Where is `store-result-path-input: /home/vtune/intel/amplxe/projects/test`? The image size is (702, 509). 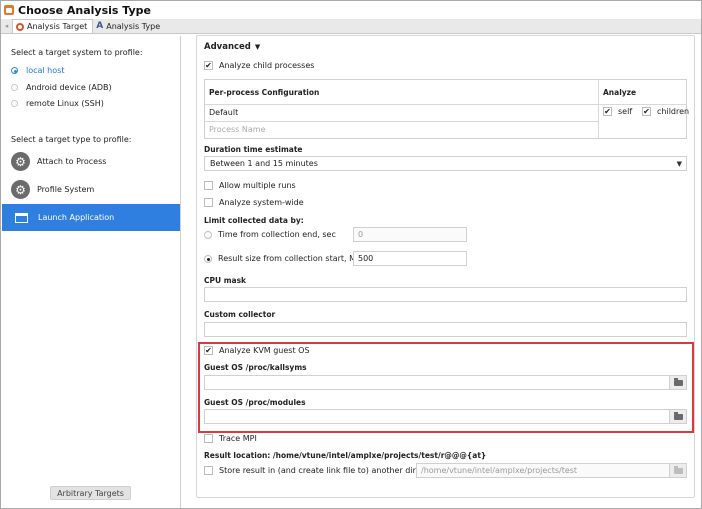 store-result-path-input: /home/vtune/intel/amplxe/projects/test is located at coordinates (543, 470).